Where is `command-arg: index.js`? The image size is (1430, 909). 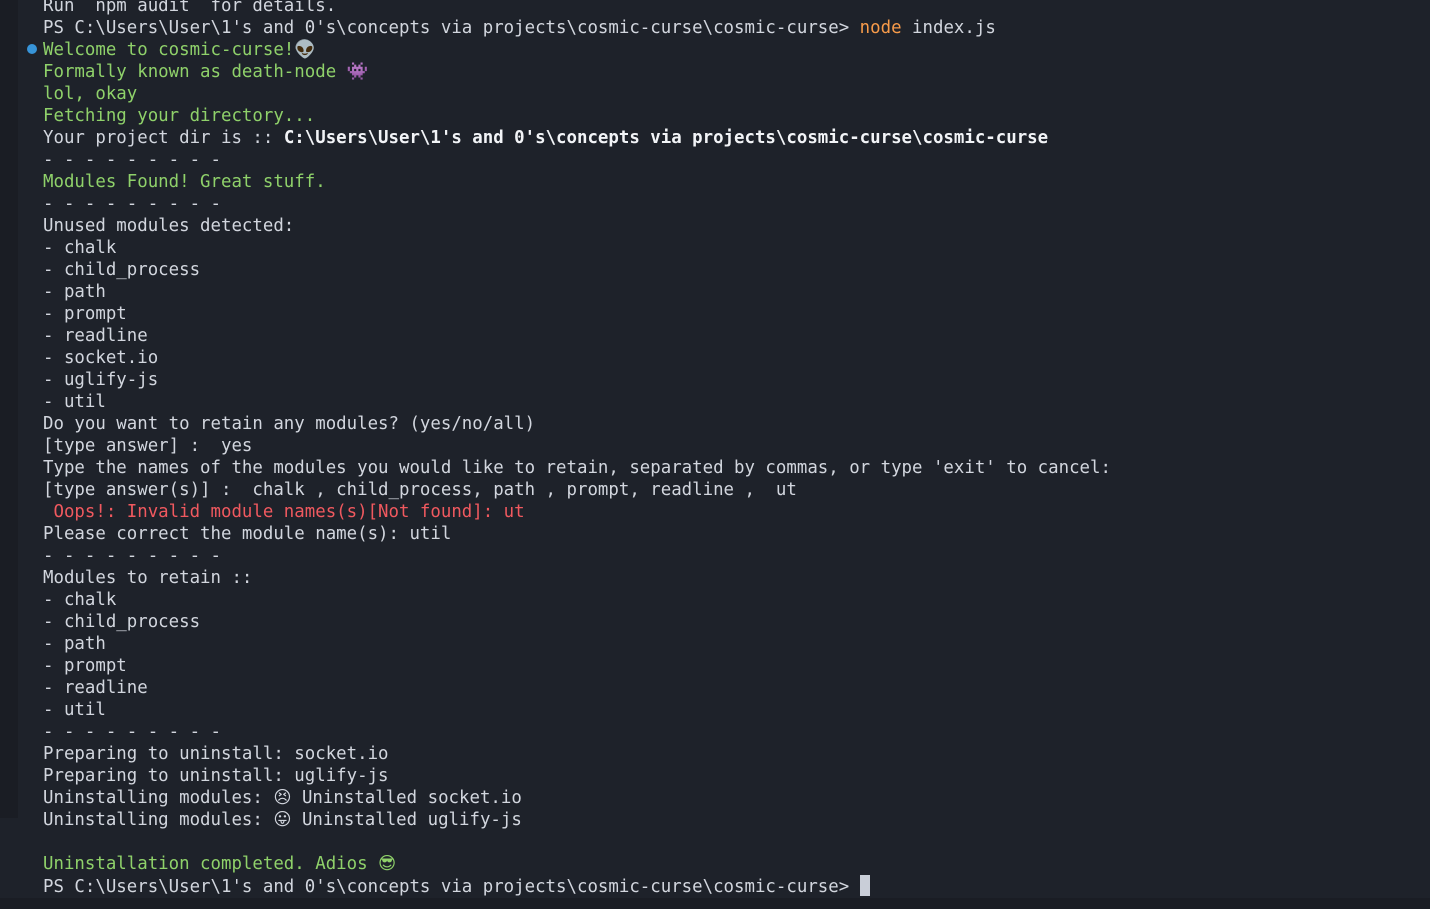 command-arg: index.js is located at coordinates (948, 28).